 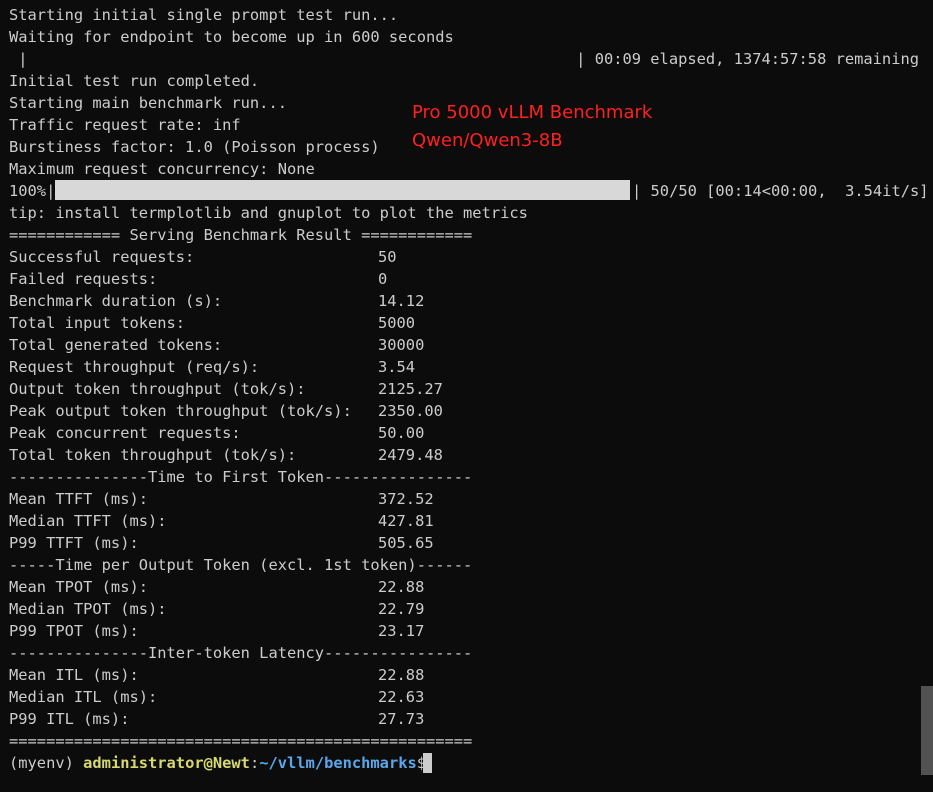 I want to click on metric-label: Output token throughput (tok/s):, so click(x=157, y=389).